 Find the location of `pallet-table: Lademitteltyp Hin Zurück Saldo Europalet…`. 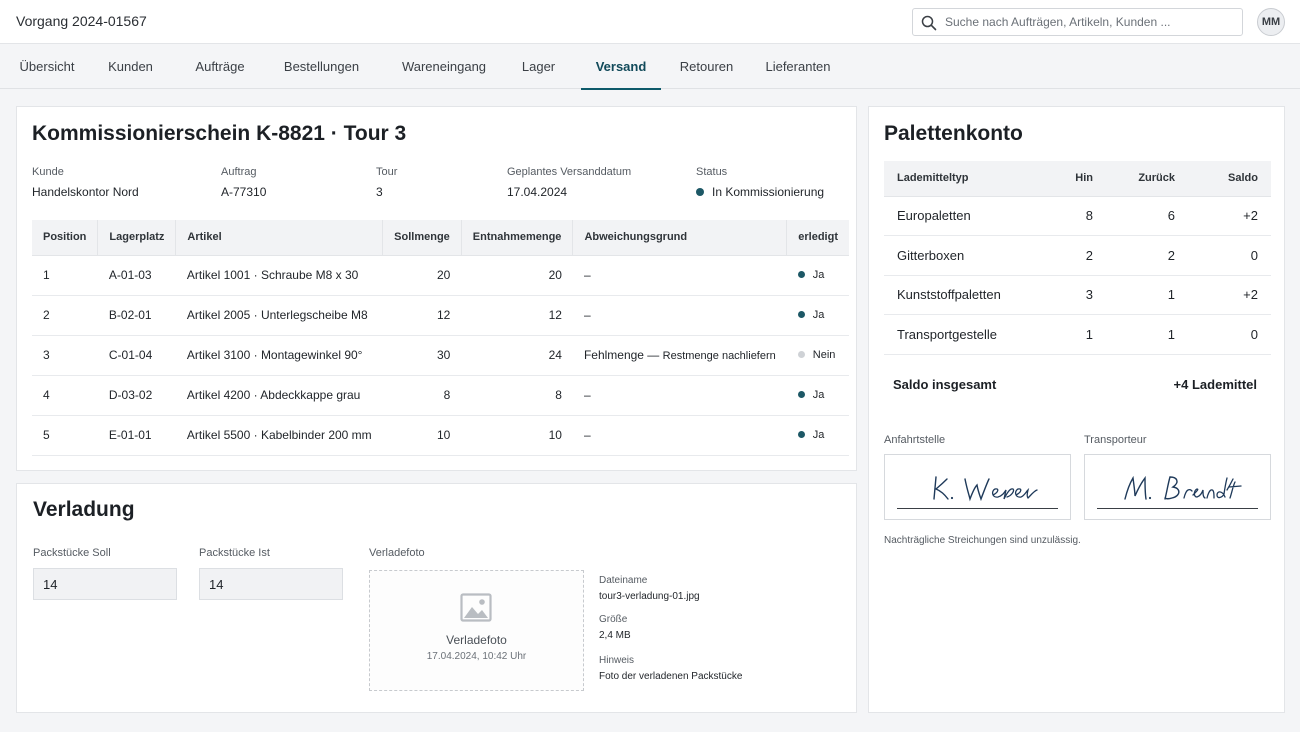

pallet-table: Lademitteltyp Hin Zurück Saldo Europalet… is located at coordinates (1077, 258).